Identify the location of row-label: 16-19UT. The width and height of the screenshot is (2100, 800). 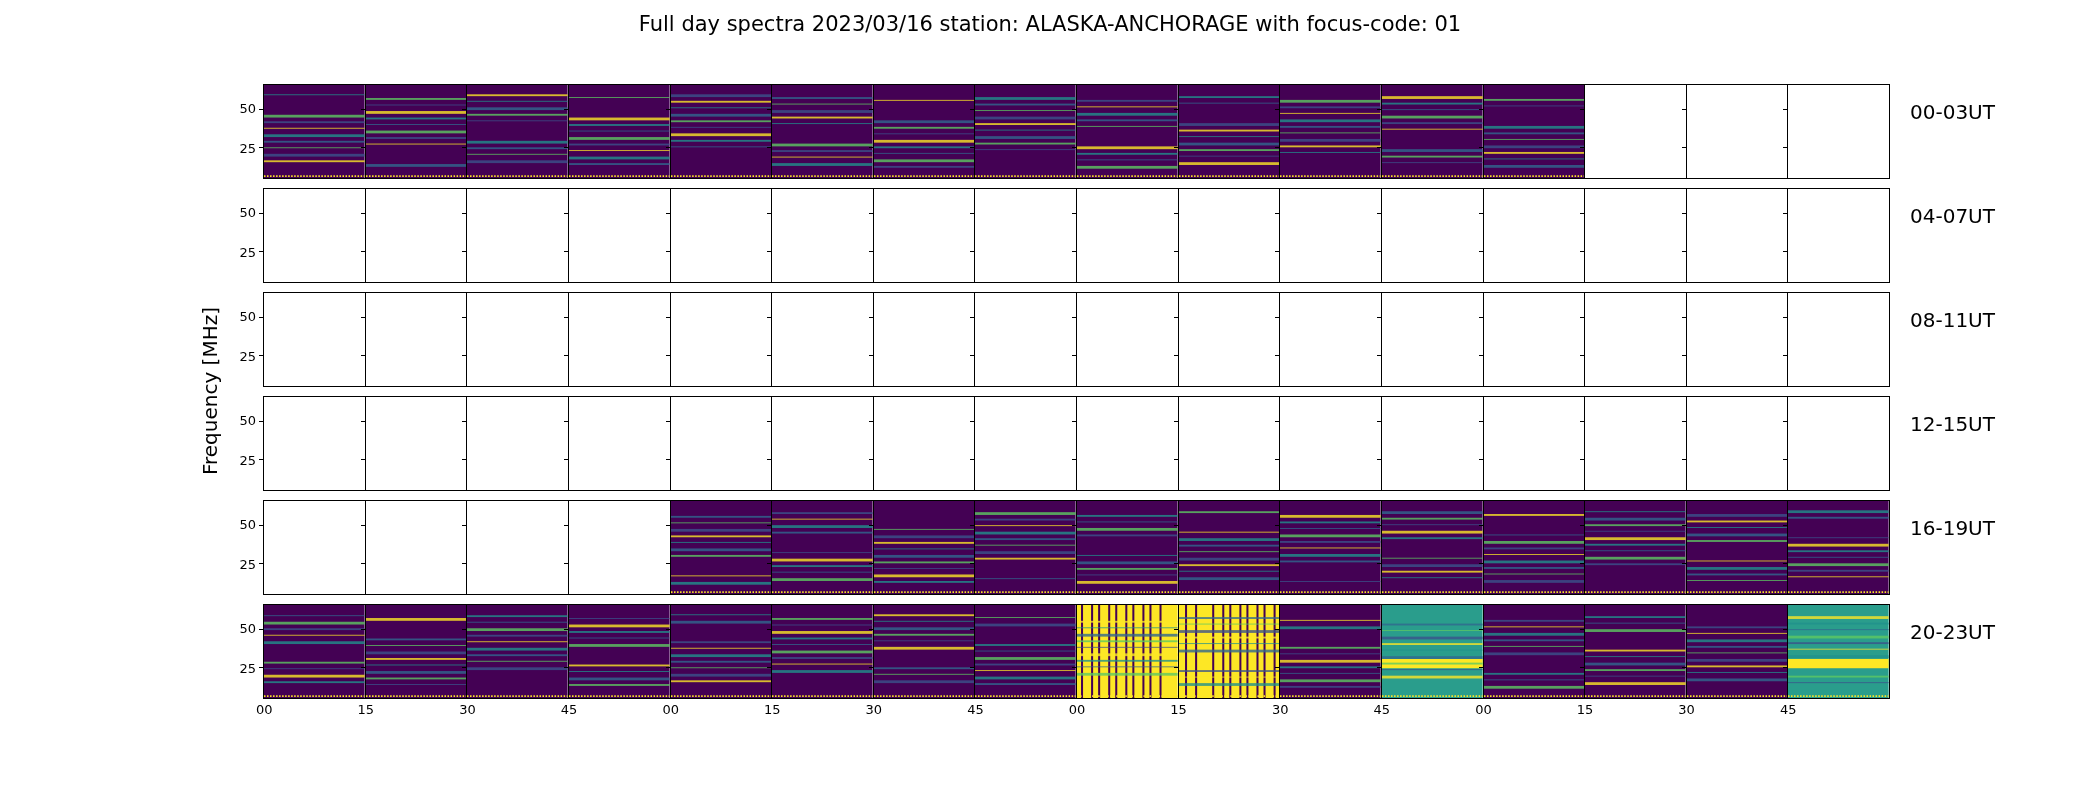
(1952, 528).